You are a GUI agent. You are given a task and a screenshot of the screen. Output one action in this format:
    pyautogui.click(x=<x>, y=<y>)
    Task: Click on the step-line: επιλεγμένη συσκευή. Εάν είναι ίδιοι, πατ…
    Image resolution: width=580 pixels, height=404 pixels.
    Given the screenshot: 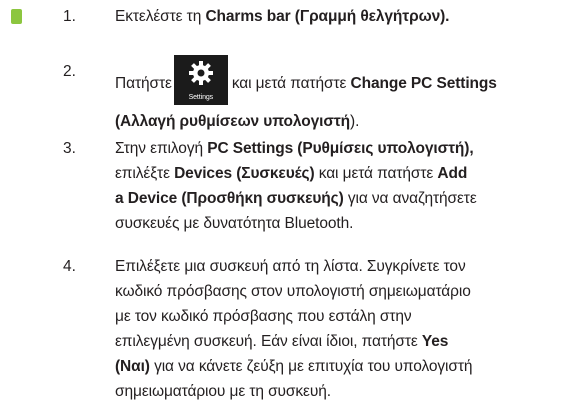 What is the action you would take?
    pyautogui.click(x=346, y=341)
    